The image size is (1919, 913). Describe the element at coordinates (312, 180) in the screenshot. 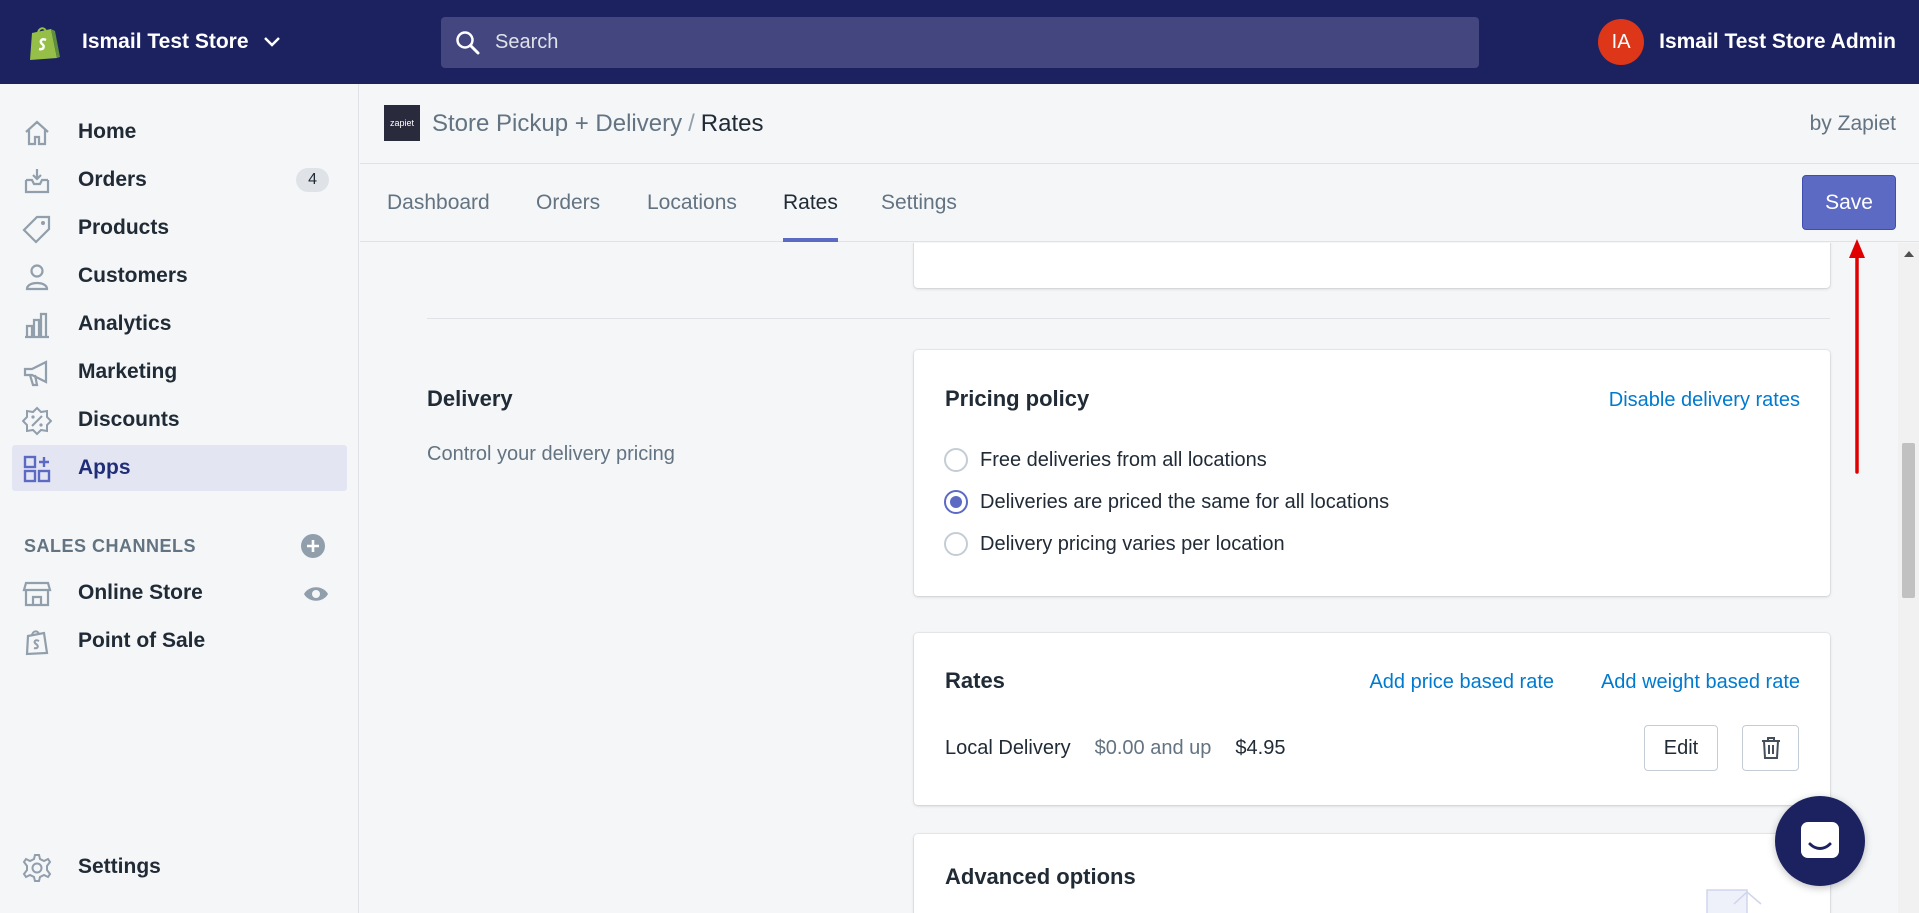

I see `orders-count-badge: 4` at that location.